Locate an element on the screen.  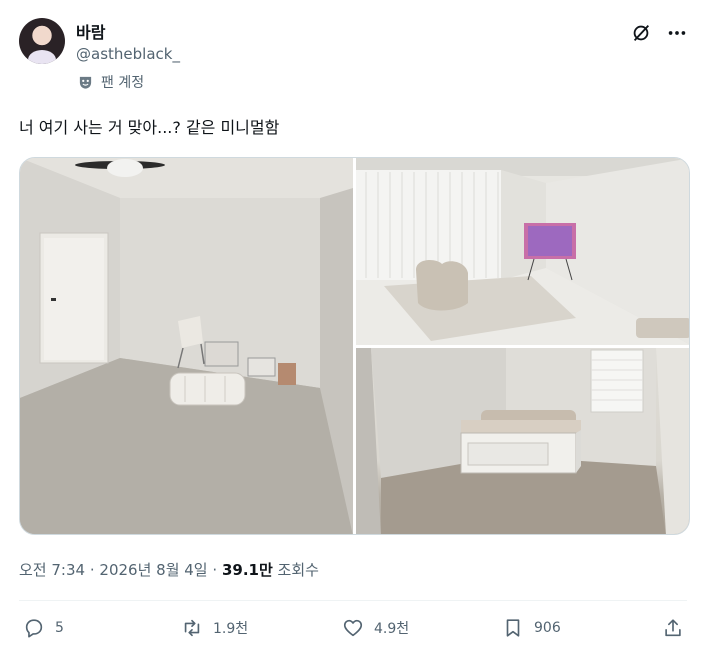
post-time: 오전 7:34 is located at coordinates (52, 570).